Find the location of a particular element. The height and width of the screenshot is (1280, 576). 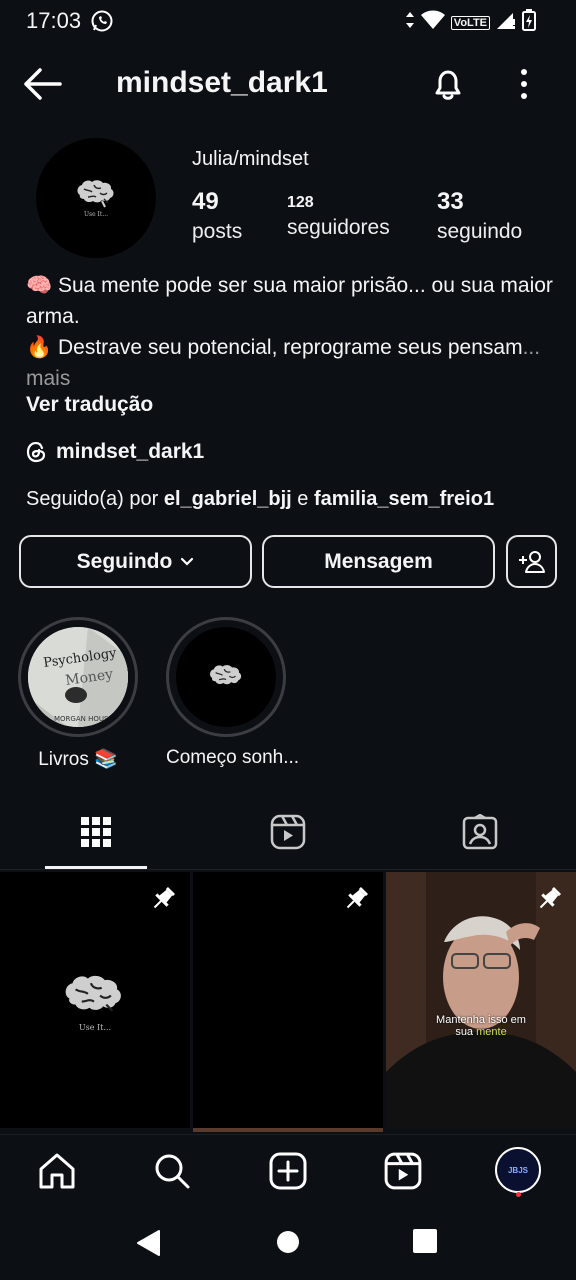

stat-followers: 128 seguidores is located at coordinates (338, 214).